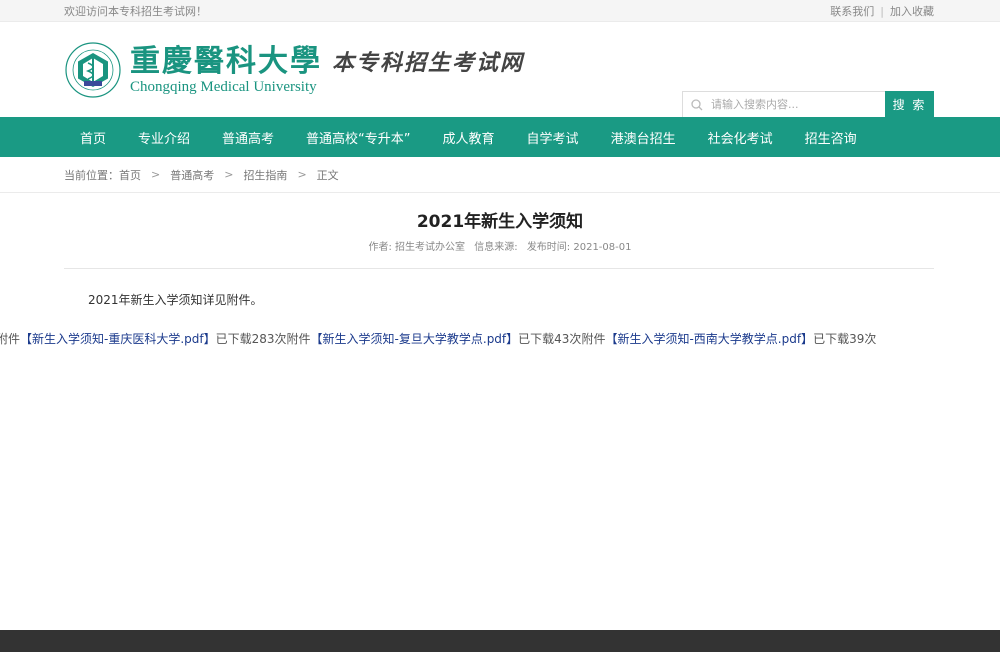 The image size is (1000, 652). I want to click on search-bar: 搜 索, so click(808, 104).